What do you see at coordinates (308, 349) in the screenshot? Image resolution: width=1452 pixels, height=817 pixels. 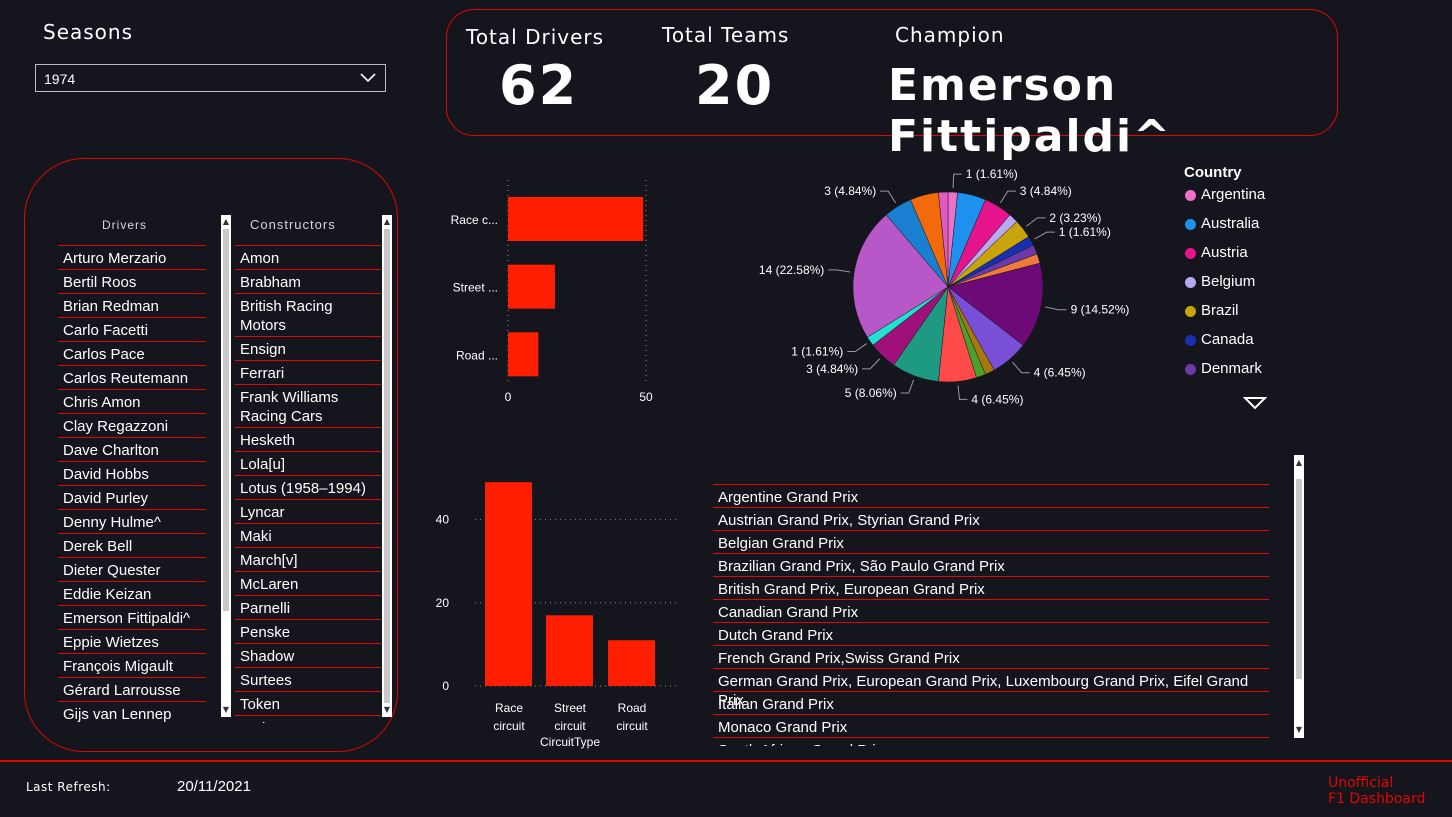 I see `constructor-row: Ensign` at bounding box center [308, 349].